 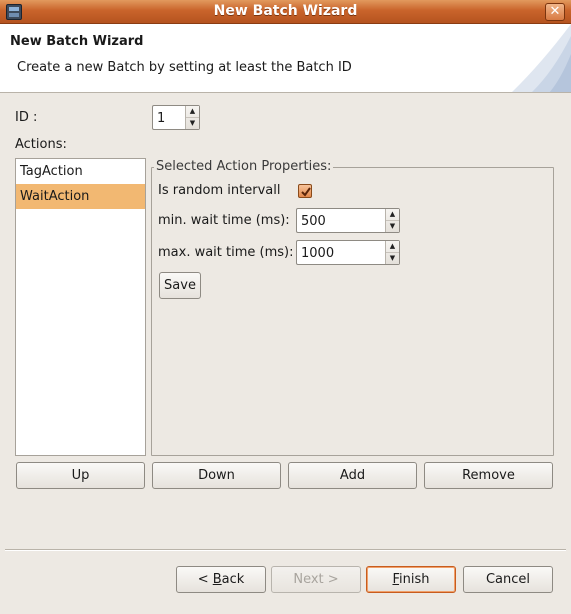 What do you see at coordinates (205, 579) in the screenshot?
I see `back-prefix: <` at bounding box center [205, 579].